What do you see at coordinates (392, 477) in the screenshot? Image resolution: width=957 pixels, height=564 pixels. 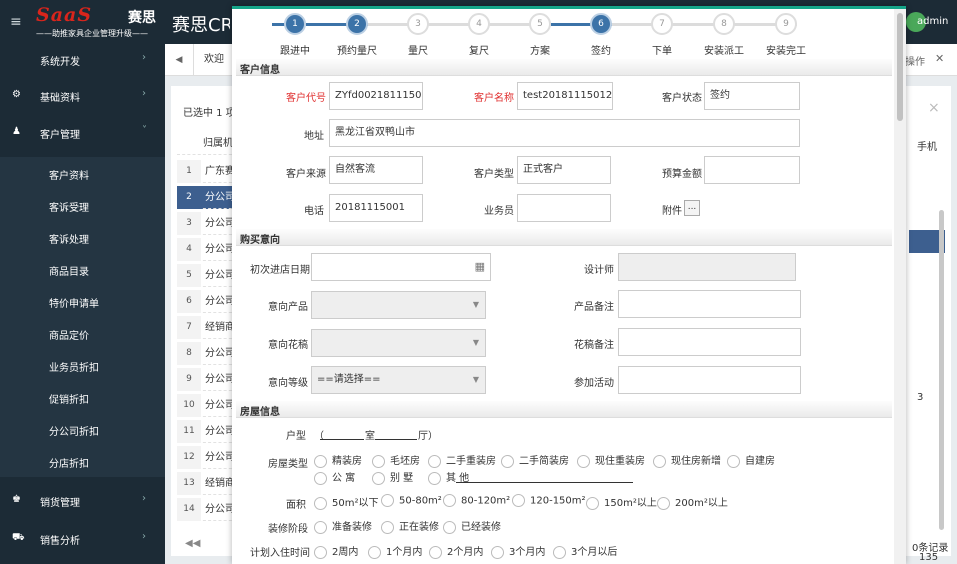 I see `htypes-radio: 别 墅` at bounding box center [392, 477].